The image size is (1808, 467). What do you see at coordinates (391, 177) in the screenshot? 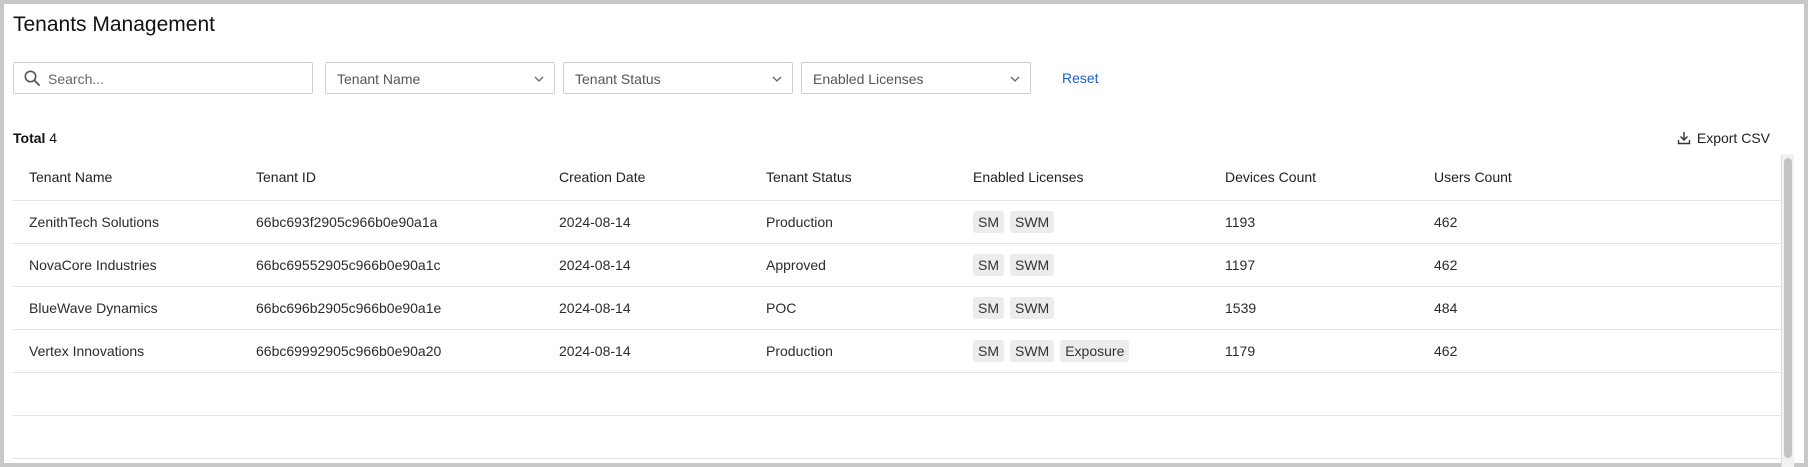
I see `column-header-tenant-id: Tenant ID` at bounding box center [391, 177].